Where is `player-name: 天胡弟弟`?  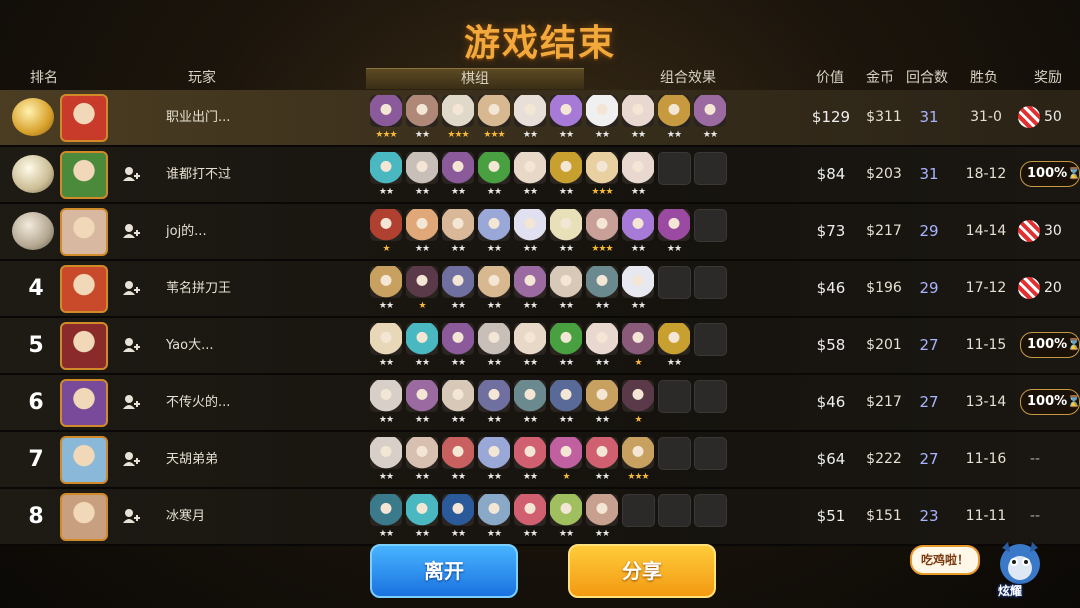
player-name: 天胡弟弟 is located at coordinates (192, 459).